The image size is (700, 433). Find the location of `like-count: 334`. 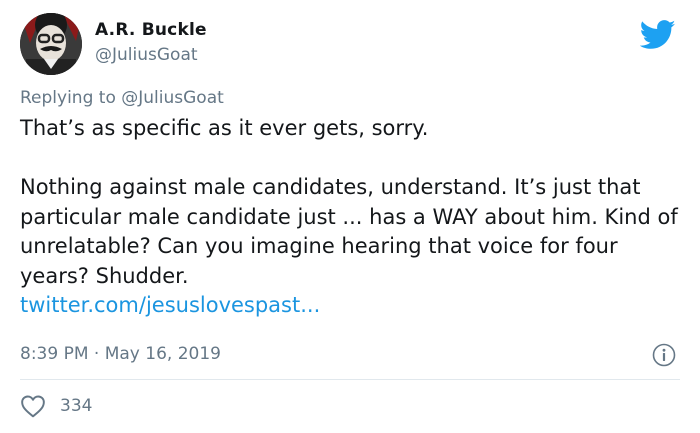

like-count: 334 is located at coordinates (76, 406).